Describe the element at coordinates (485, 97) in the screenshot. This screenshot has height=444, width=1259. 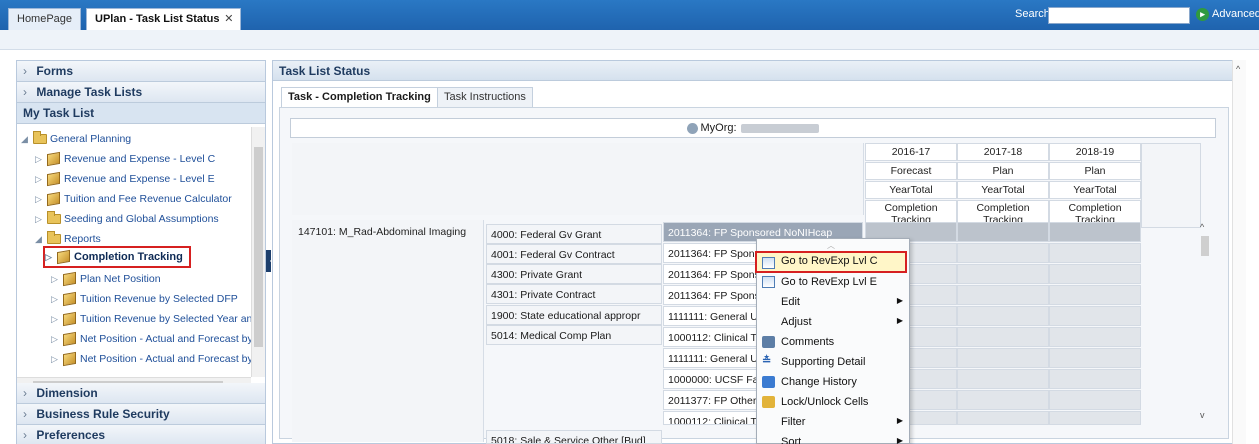
I see `tab-task-instructions: Task Instructions` at that location.